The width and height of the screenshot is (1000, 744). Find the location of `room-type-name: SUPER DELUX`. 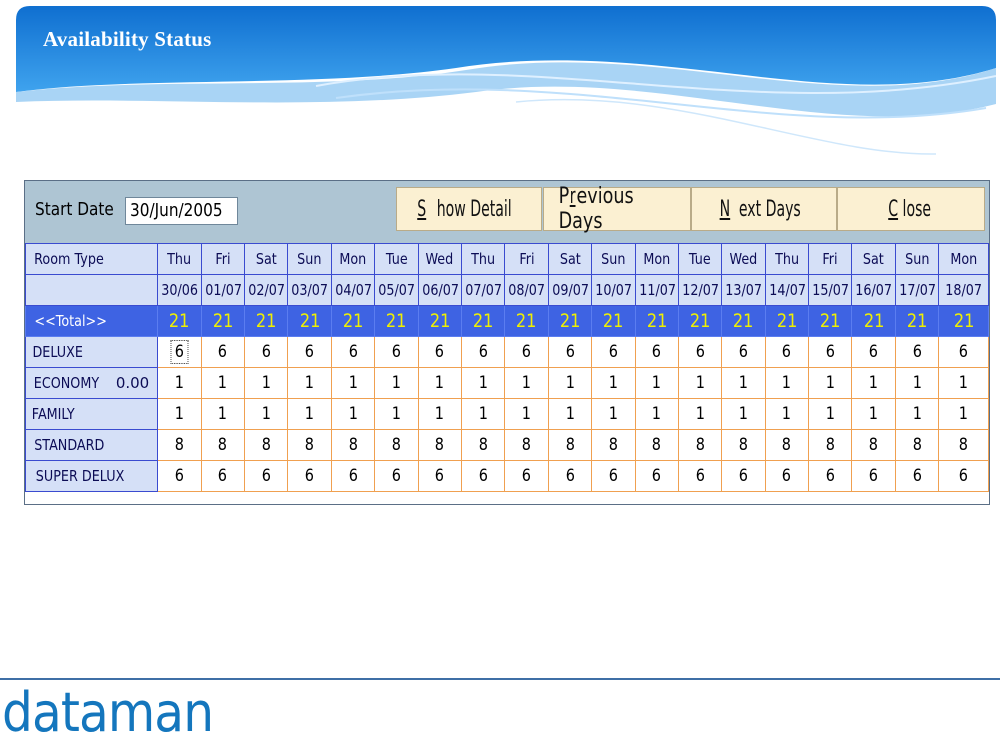

room-type-name: SUPER DELUX is located at coordinates (91, 476).